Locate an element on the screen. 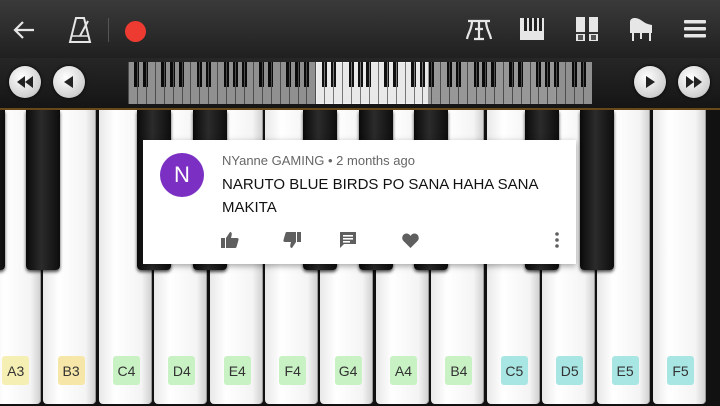 This screenshot has width=720, height=406. record-icon is located at coordinates (135, 31).